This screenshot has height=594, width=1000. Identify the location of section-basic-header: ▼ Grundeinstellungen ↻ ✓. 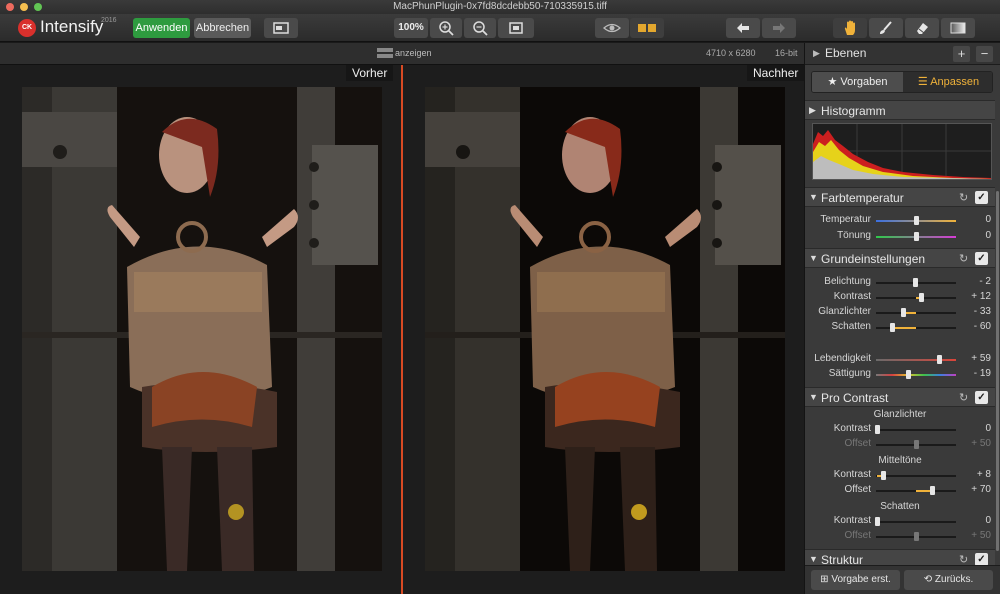
(900, 258).